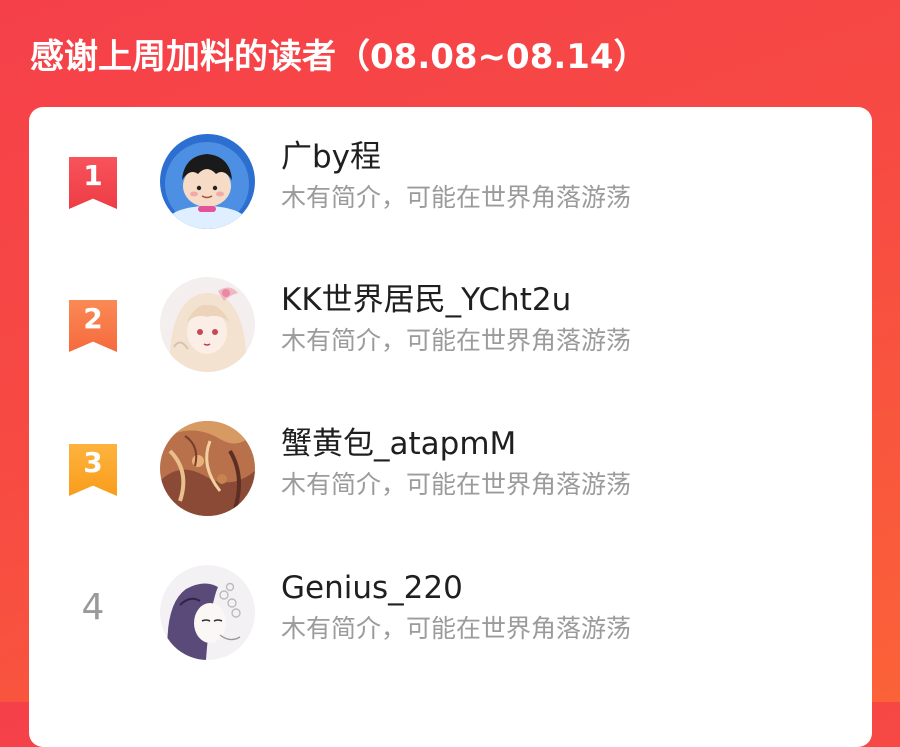  I want to click on rank-number: 1, so click(93, 175).